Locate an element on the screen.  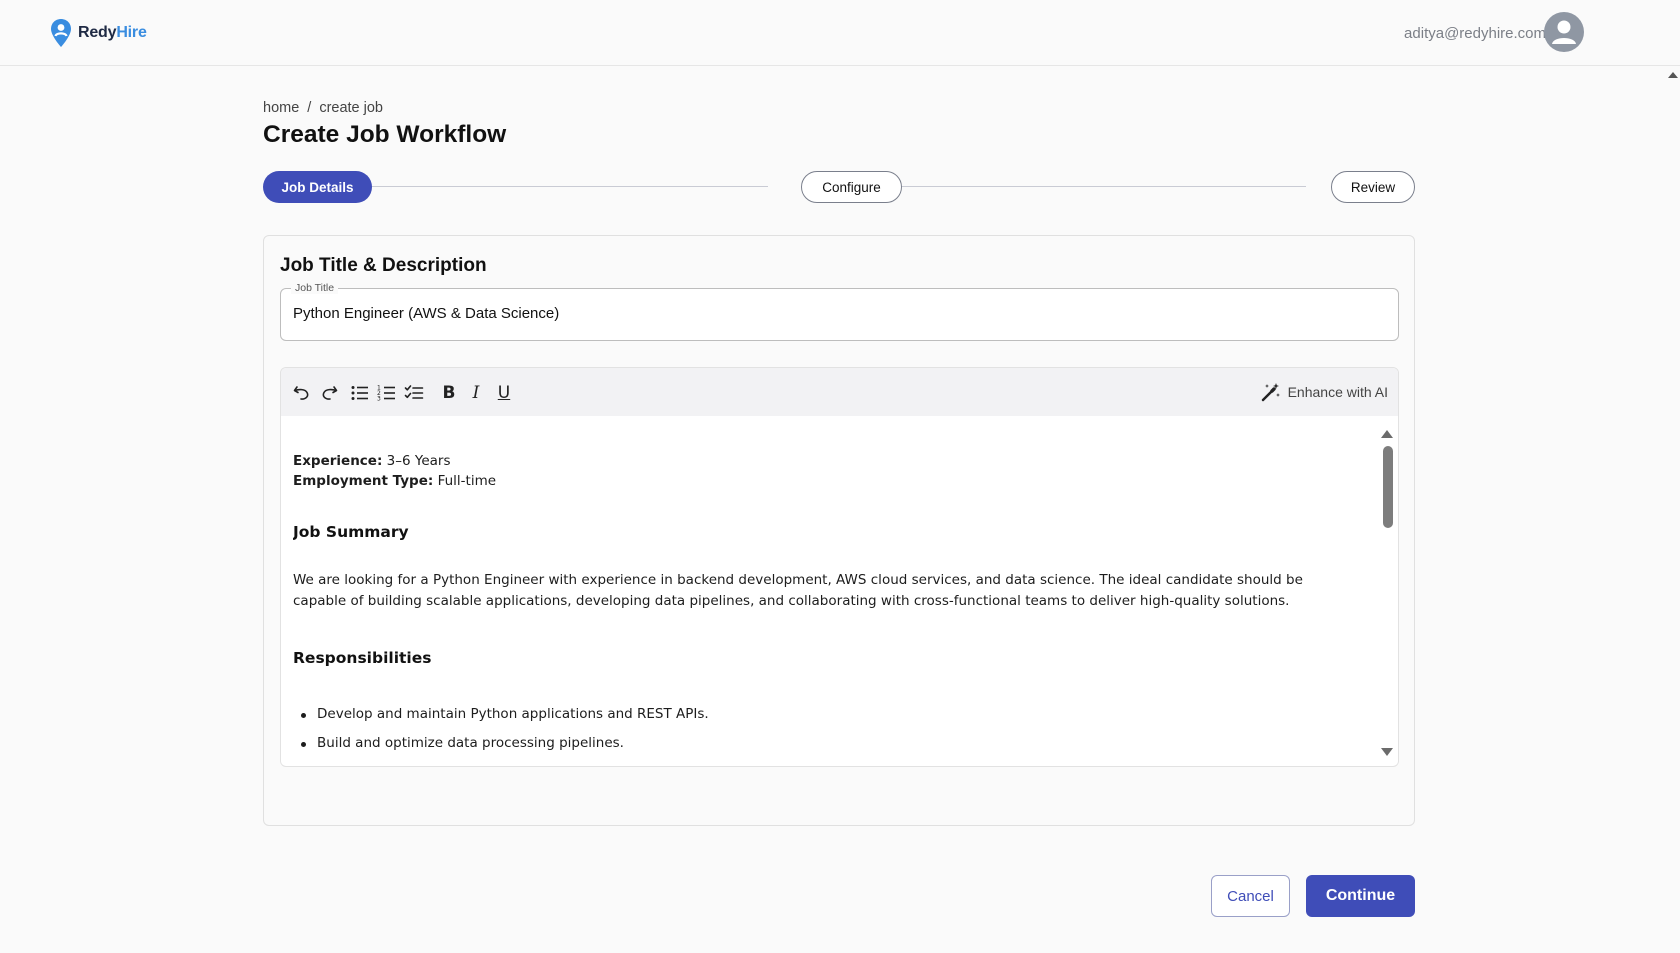
brand-name-part1: Redy is located at coordinates (97, 32).